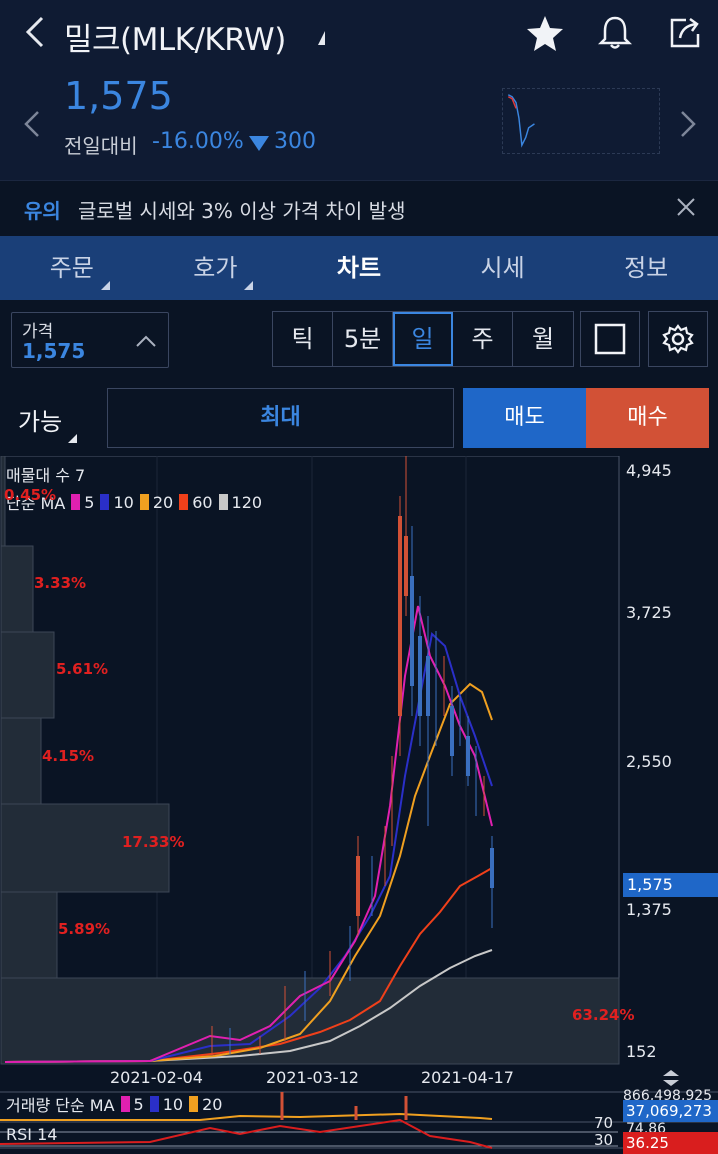 The height and width of the screenshot is (1154, 718). I want to click on pane-resize-icon, so click(671, 1078).